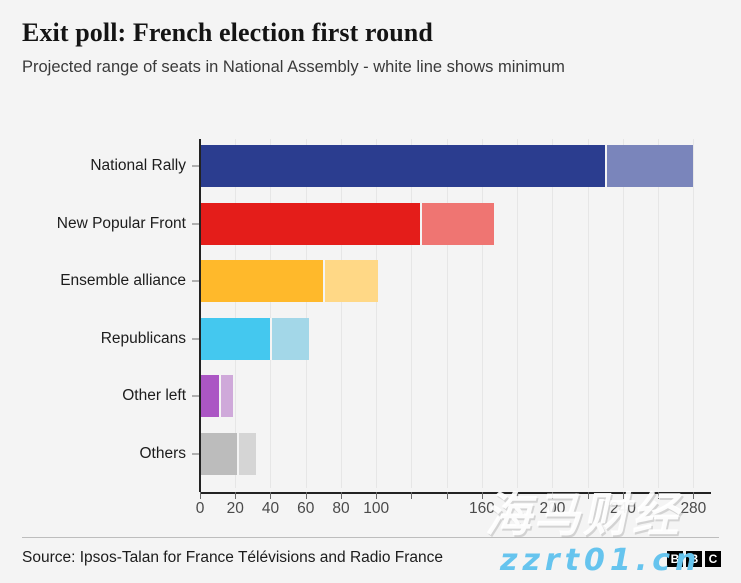 This screenshot has width=741, height=583. Describe the element at coordinates (162, 453) in the screenshot. I see `category-label: Others` at that location.